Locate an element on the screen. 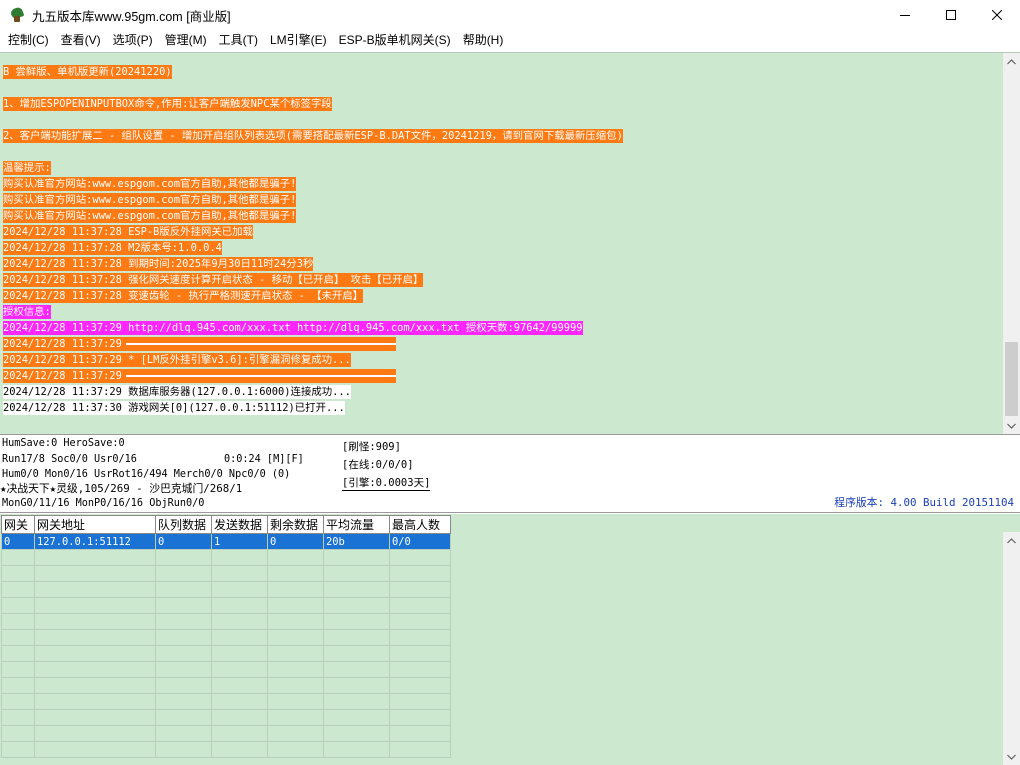  window-controls is located at coordinates (951, 15).